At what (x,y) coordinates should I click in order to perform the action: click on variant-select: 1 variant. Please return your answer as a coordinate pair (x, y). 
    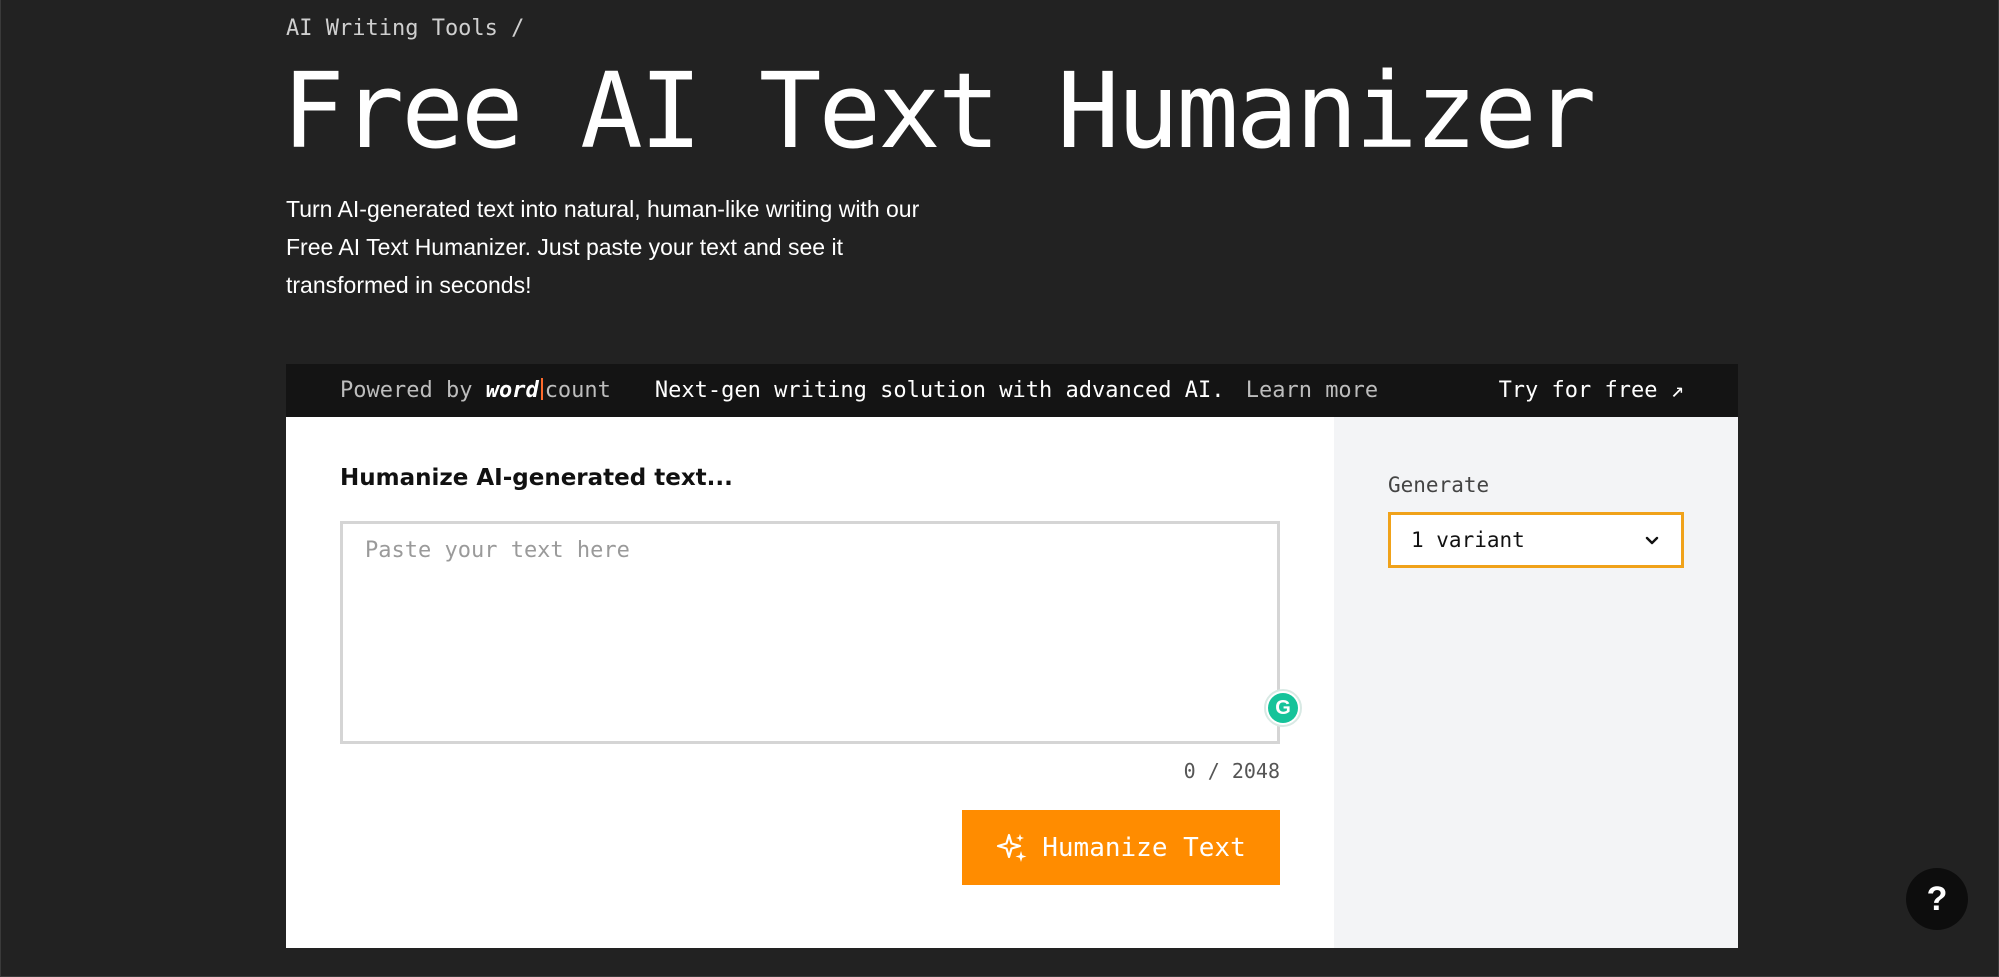
    Looking at the image, I should click on (1536, 540).